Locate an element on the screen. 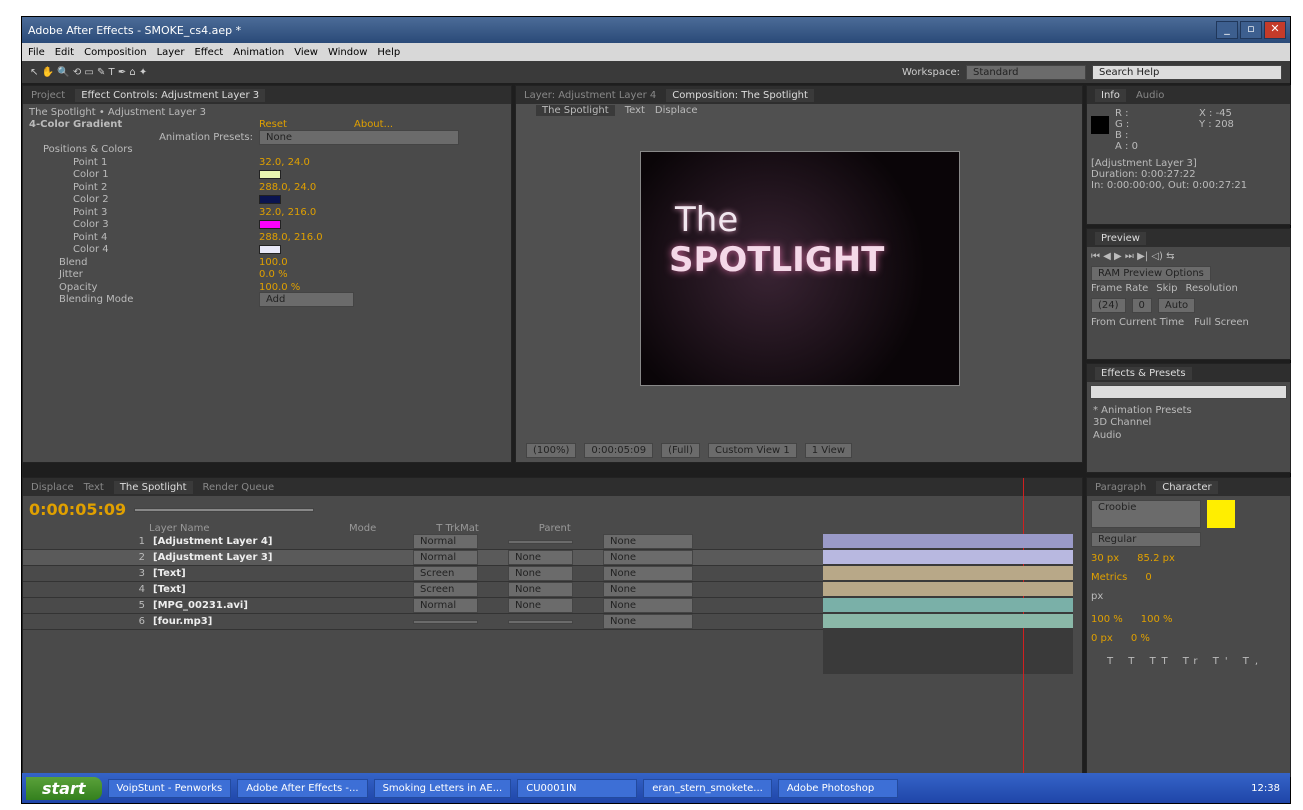  tab-character: Character is located at coordinates (1187, 487).